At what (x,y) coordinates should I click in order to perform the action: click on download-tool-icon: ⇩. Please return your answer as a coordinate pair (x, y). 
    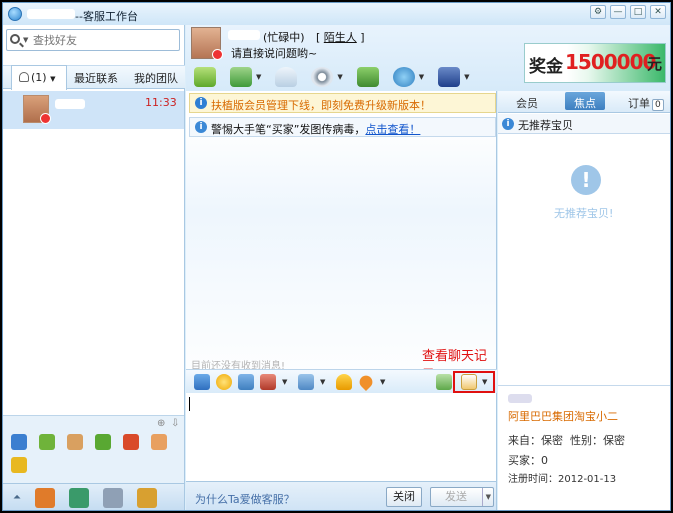
    Looking at the image, I should click on (175, 423).